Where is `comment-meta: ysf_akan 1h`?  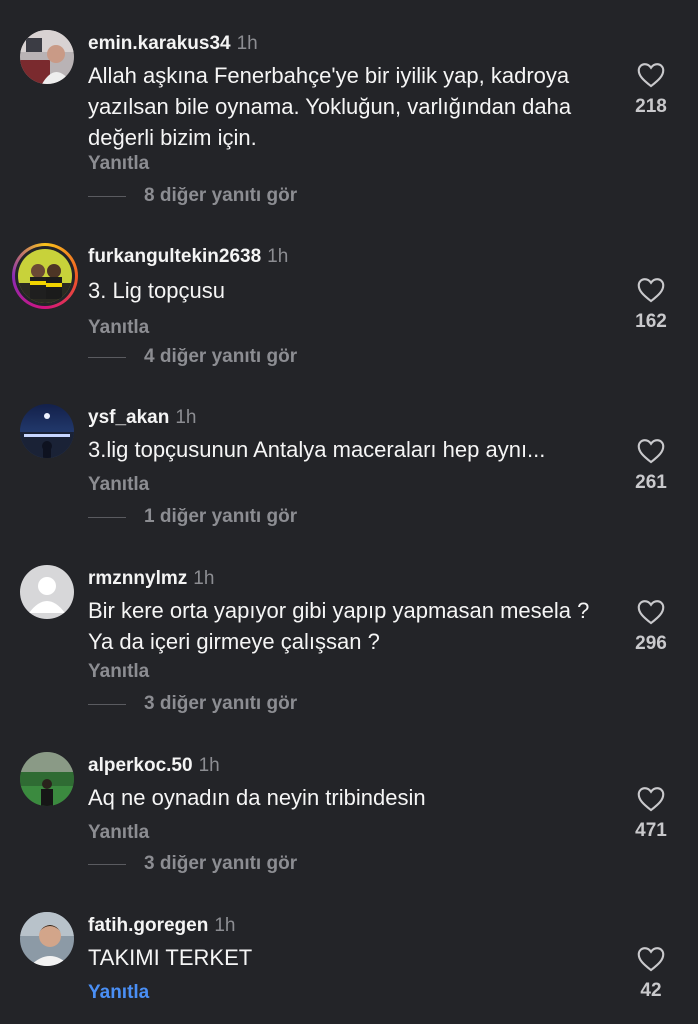 comment-meta: ysf_akan 1h is located at coordinates (142, 418).